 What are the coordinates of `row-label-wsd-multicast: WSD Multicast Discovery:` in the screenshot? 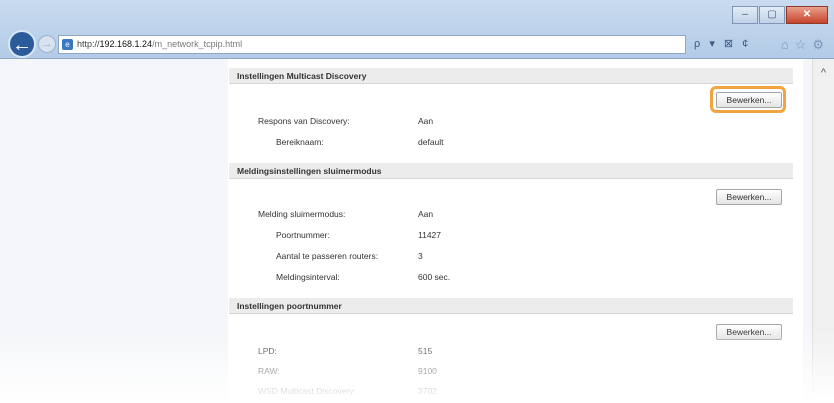 It's located at (307, 391).